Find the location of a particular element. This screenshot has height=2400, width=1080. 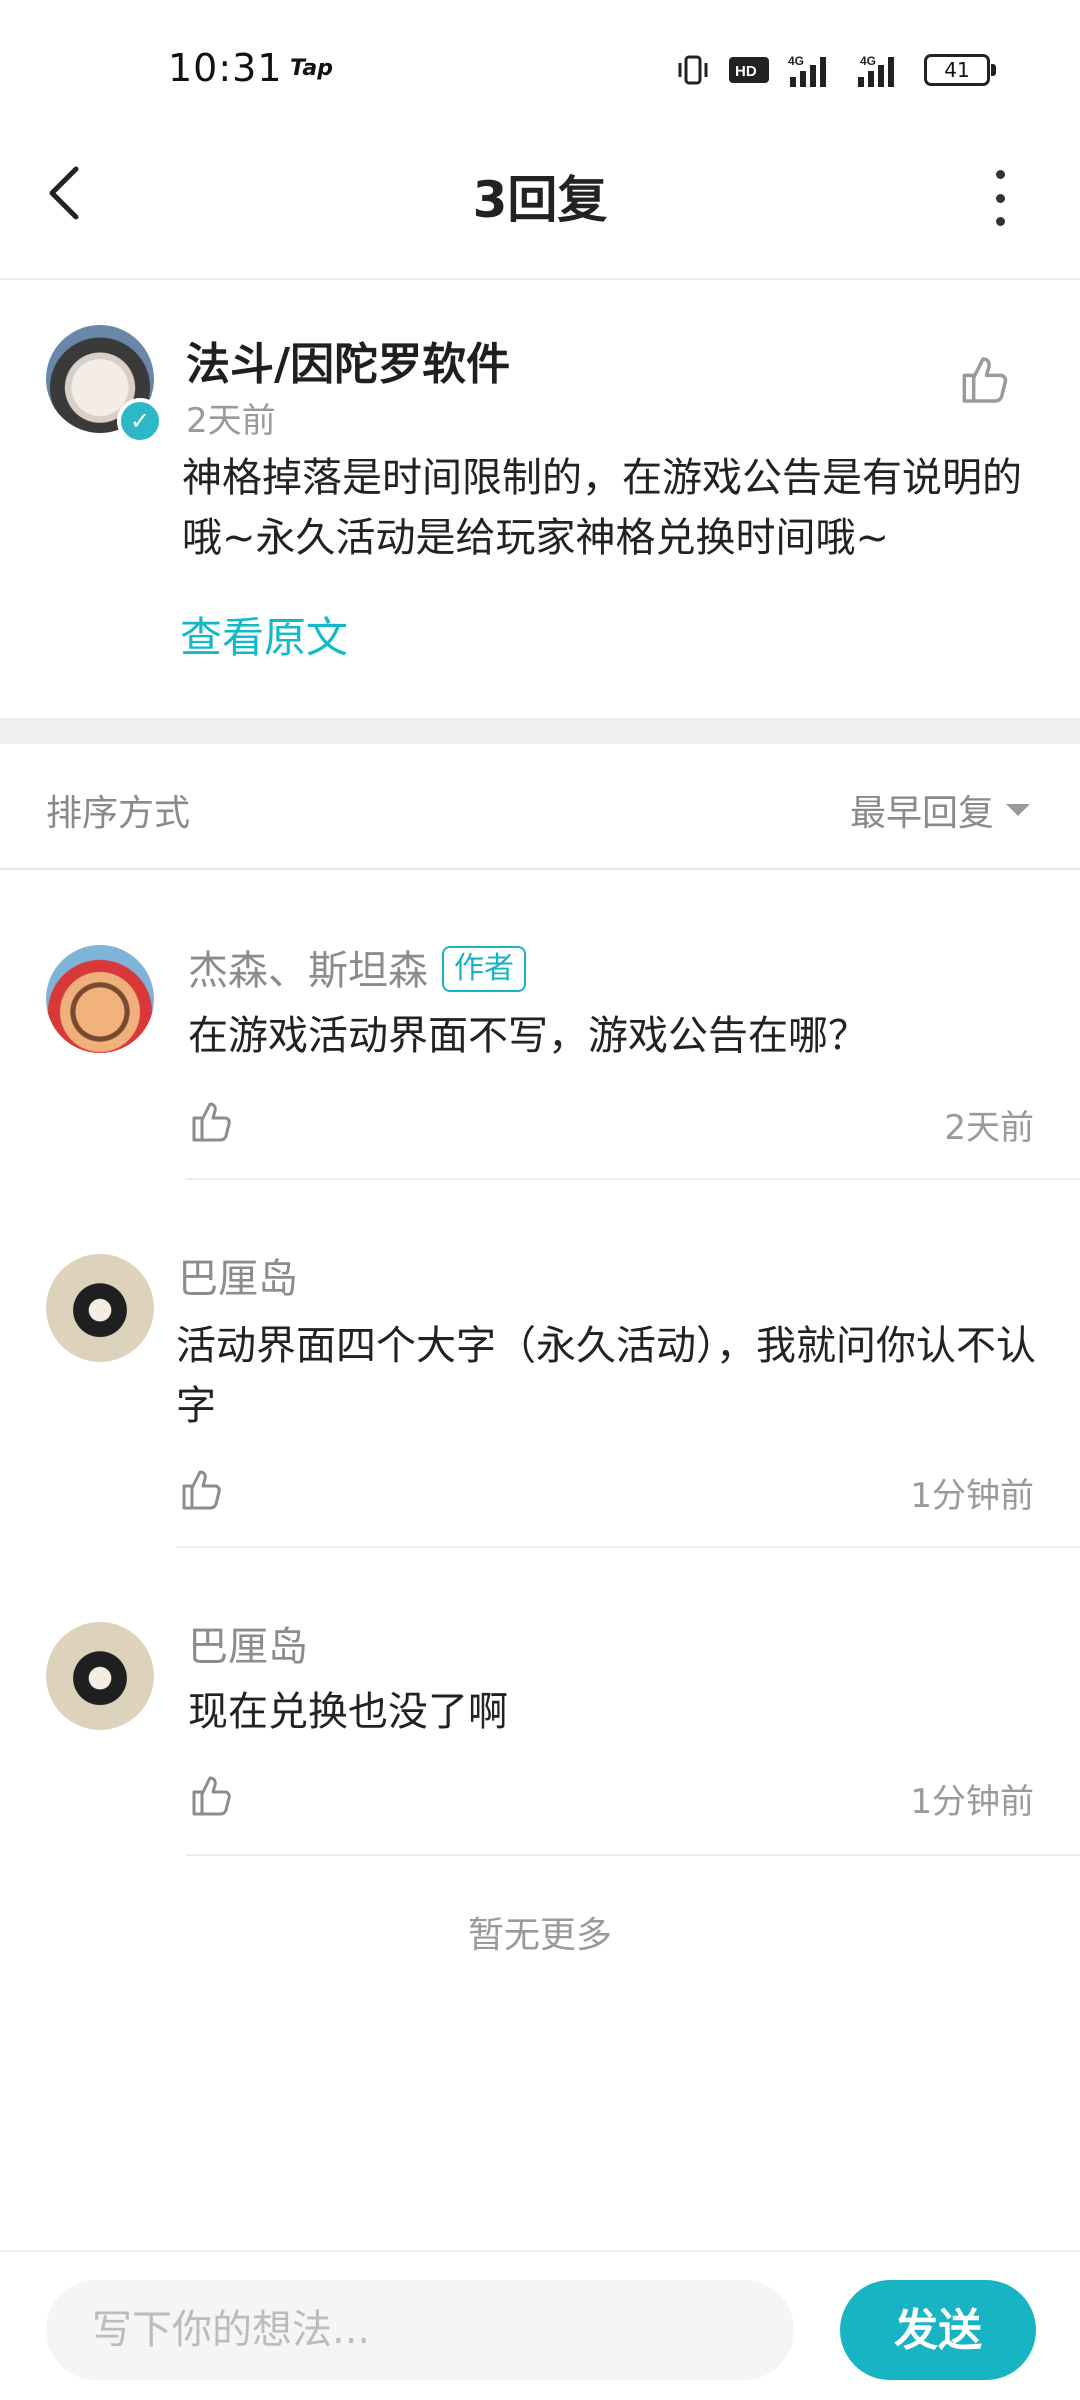

more-button is located at coordinates (1000, 198).